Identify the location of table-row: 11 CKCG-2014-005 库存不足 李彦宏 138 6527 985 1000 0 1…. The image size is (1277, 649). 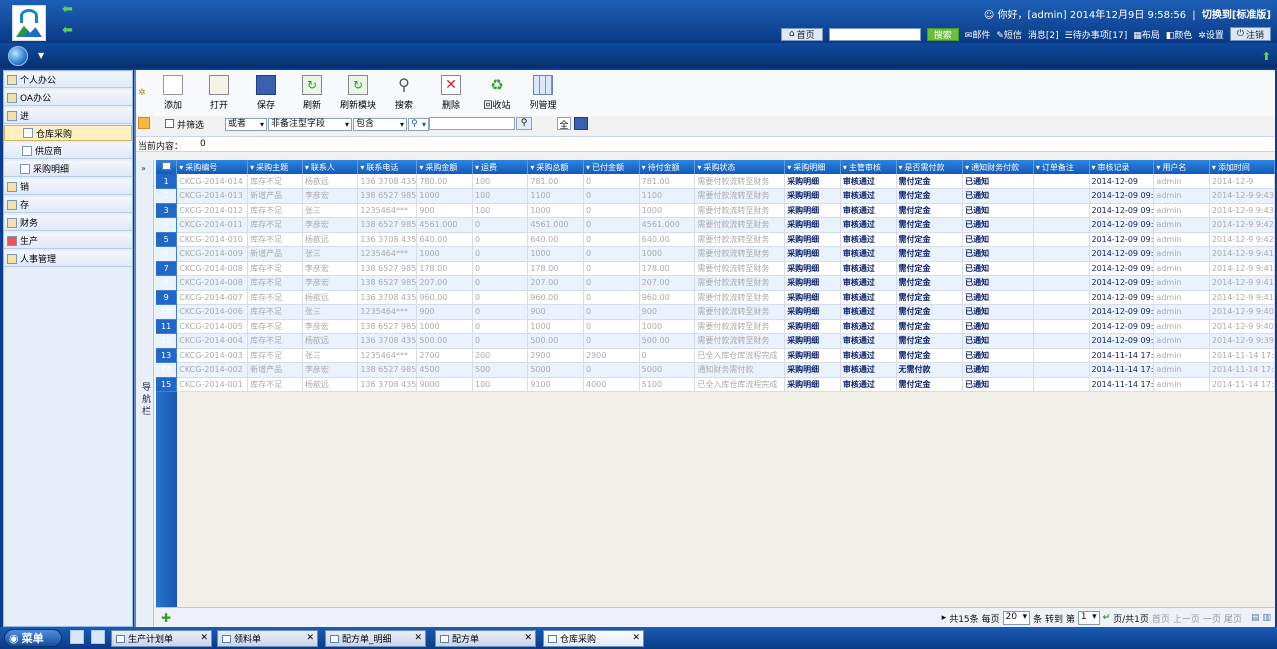
(716, 326).